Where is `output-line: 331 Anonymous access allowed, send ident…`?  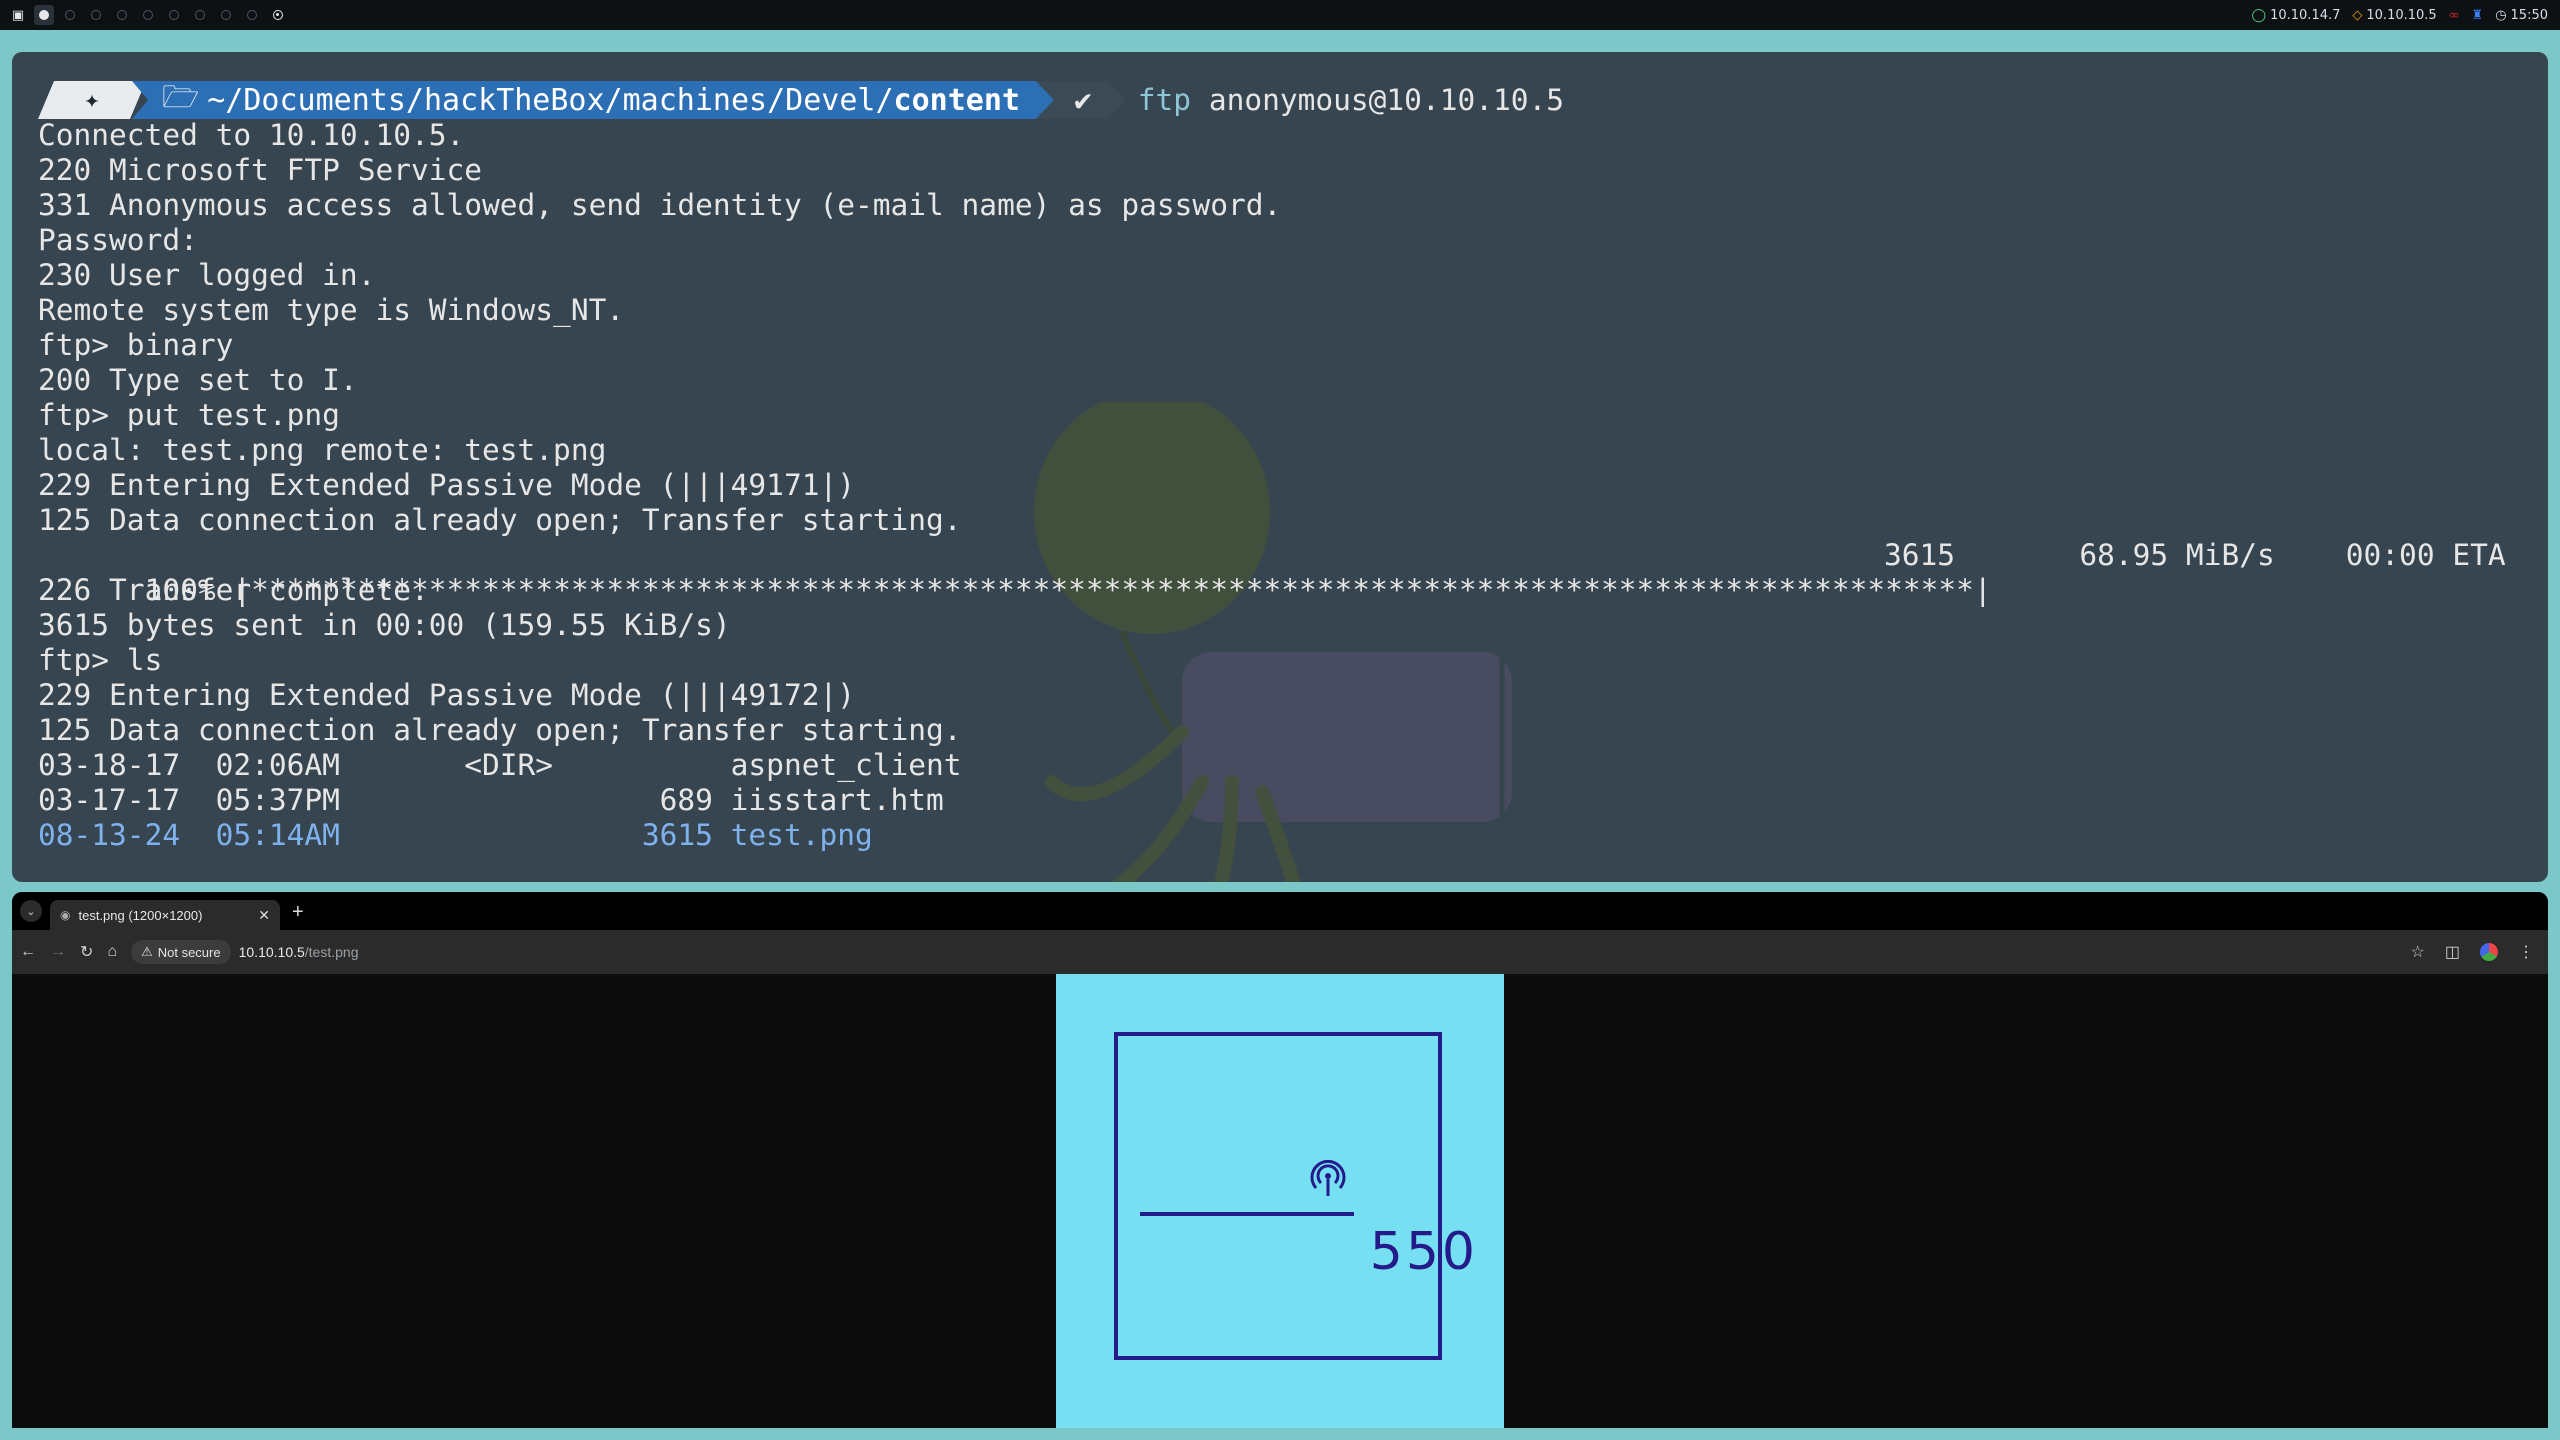 output-line: 331 Anonymous access allowed, send ident… is located at coordinates (660, 205).